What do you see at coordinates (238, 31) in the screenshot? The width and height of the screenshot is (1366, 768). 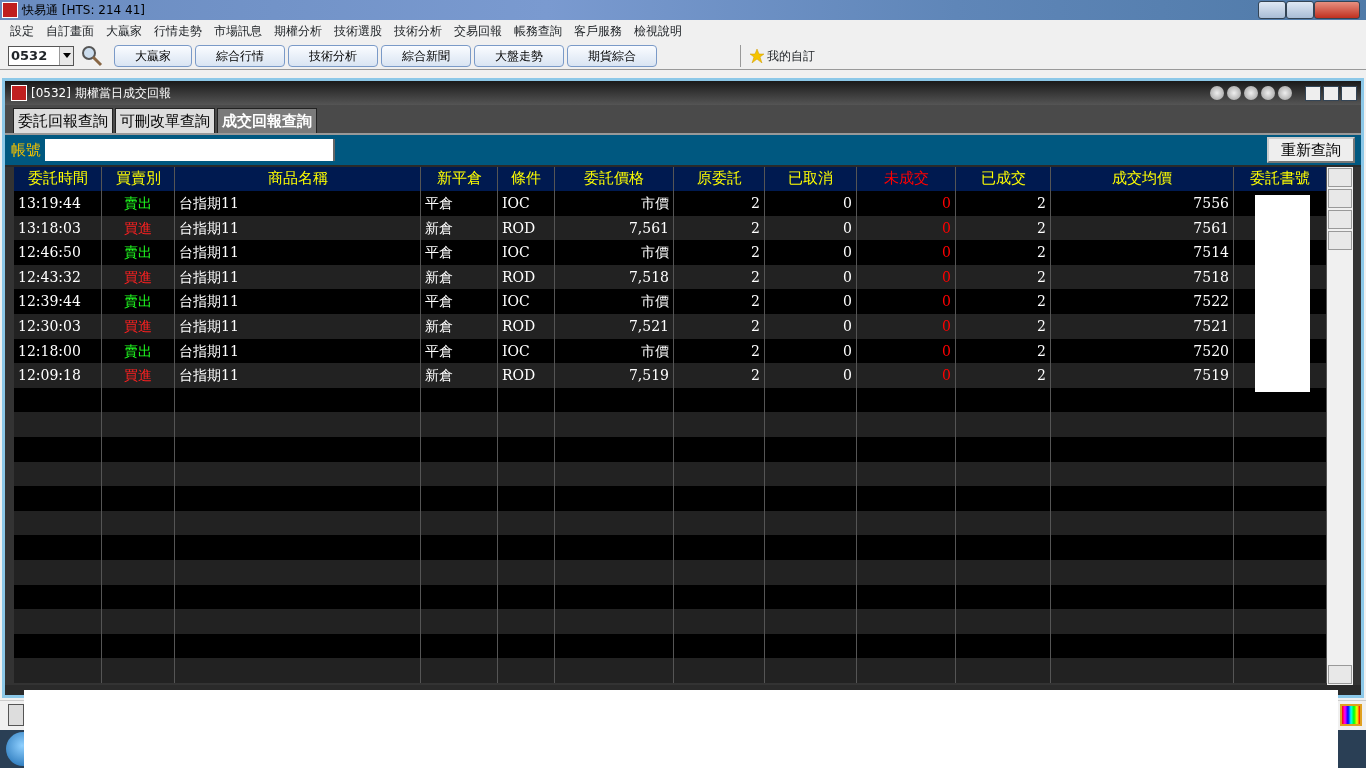 I see `menu-item: 市場訊息` at bounding box center [238, 31].